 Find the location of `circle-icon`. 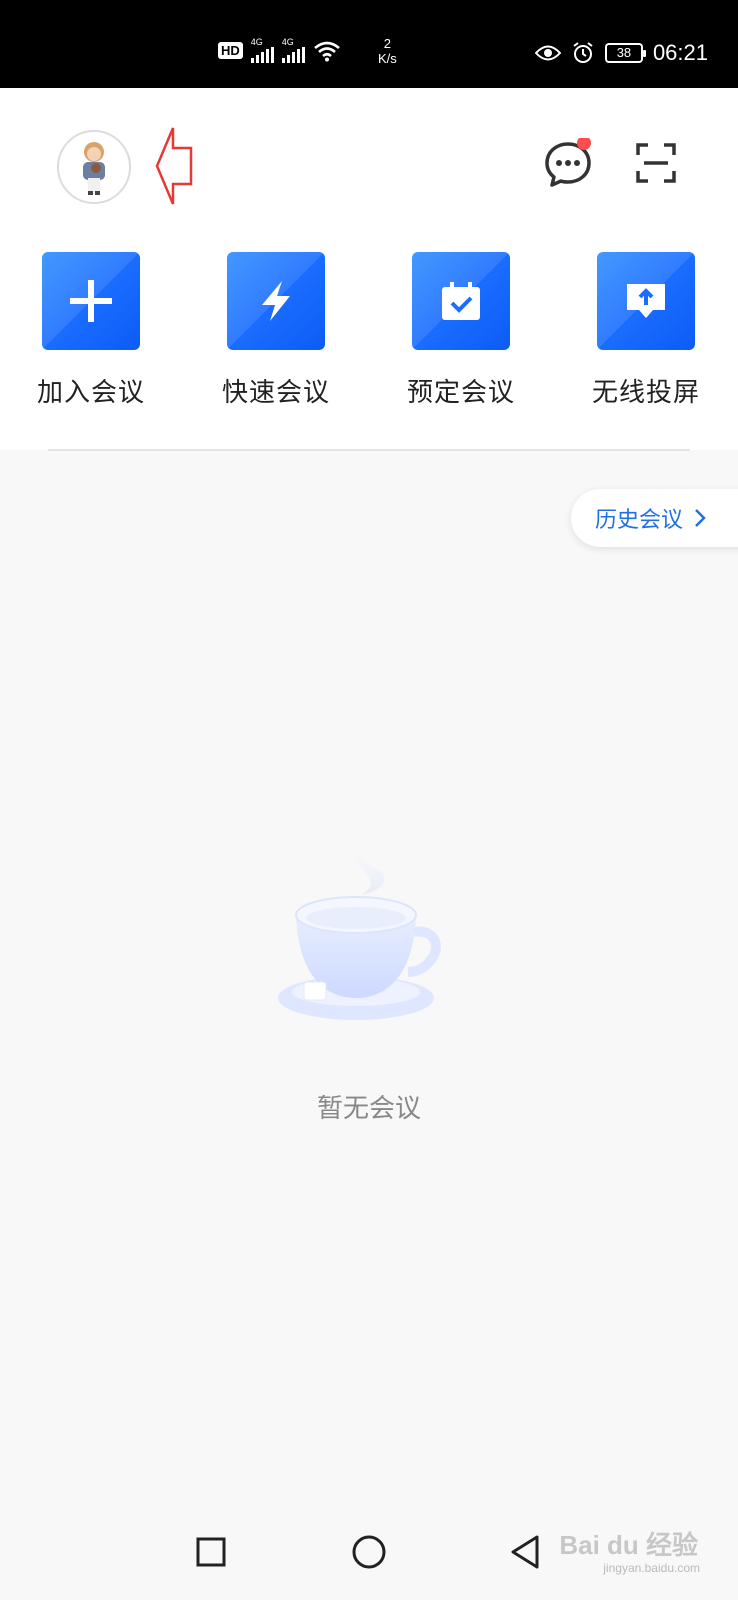

circle-icon is located at coordinates (369, 1552).